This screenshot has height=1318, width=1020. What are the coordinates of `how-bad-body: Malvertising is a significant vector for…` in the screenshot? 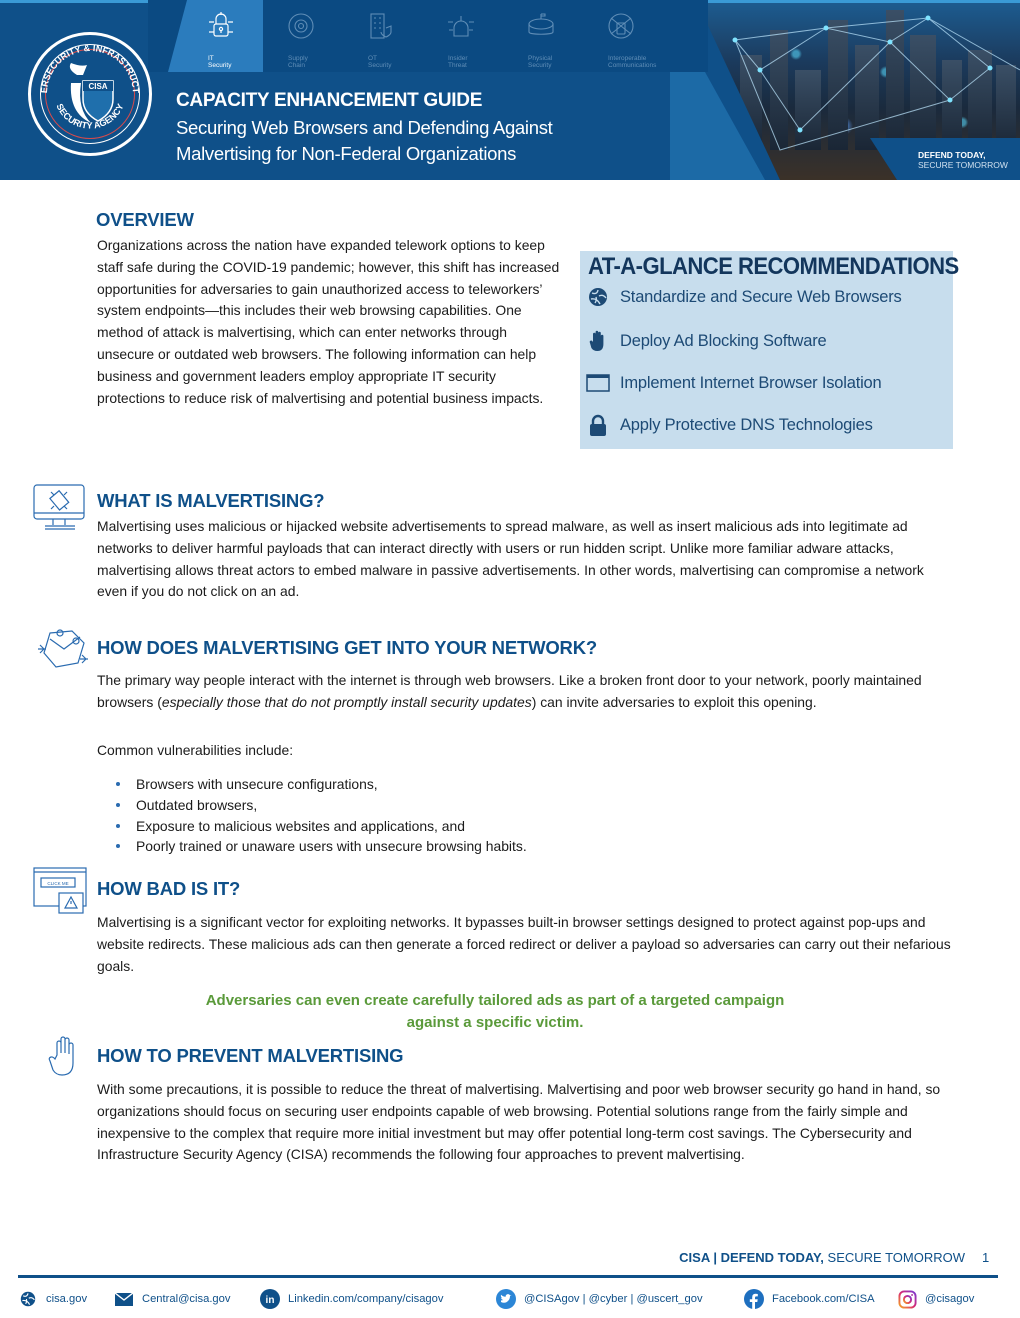 It's located at (524, 944).